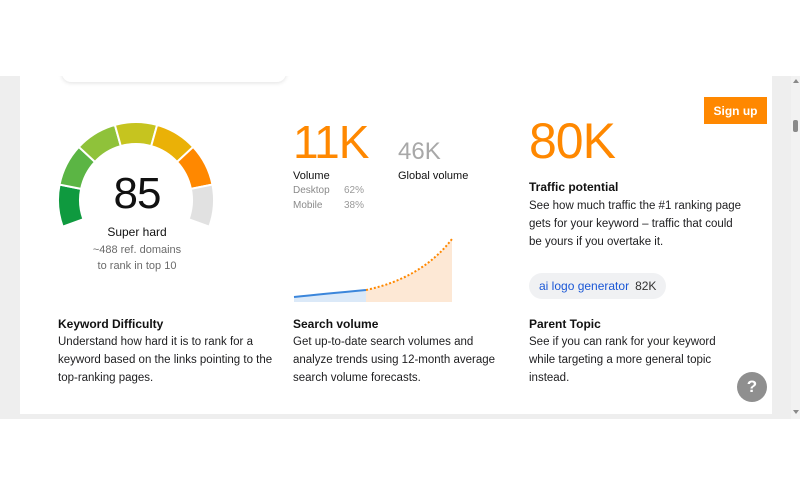  What do you see at coordinates (646, 286) in the screenshot?
I see `parent-topic-volume: 82K` at bounding box center [646, 286].